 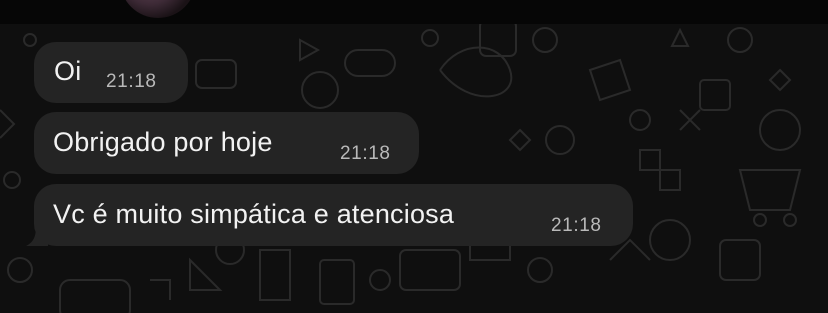 I want to click on message-bubble: Vc é muito simpática e atenciosa 21:18, so click(x=333, y=215).